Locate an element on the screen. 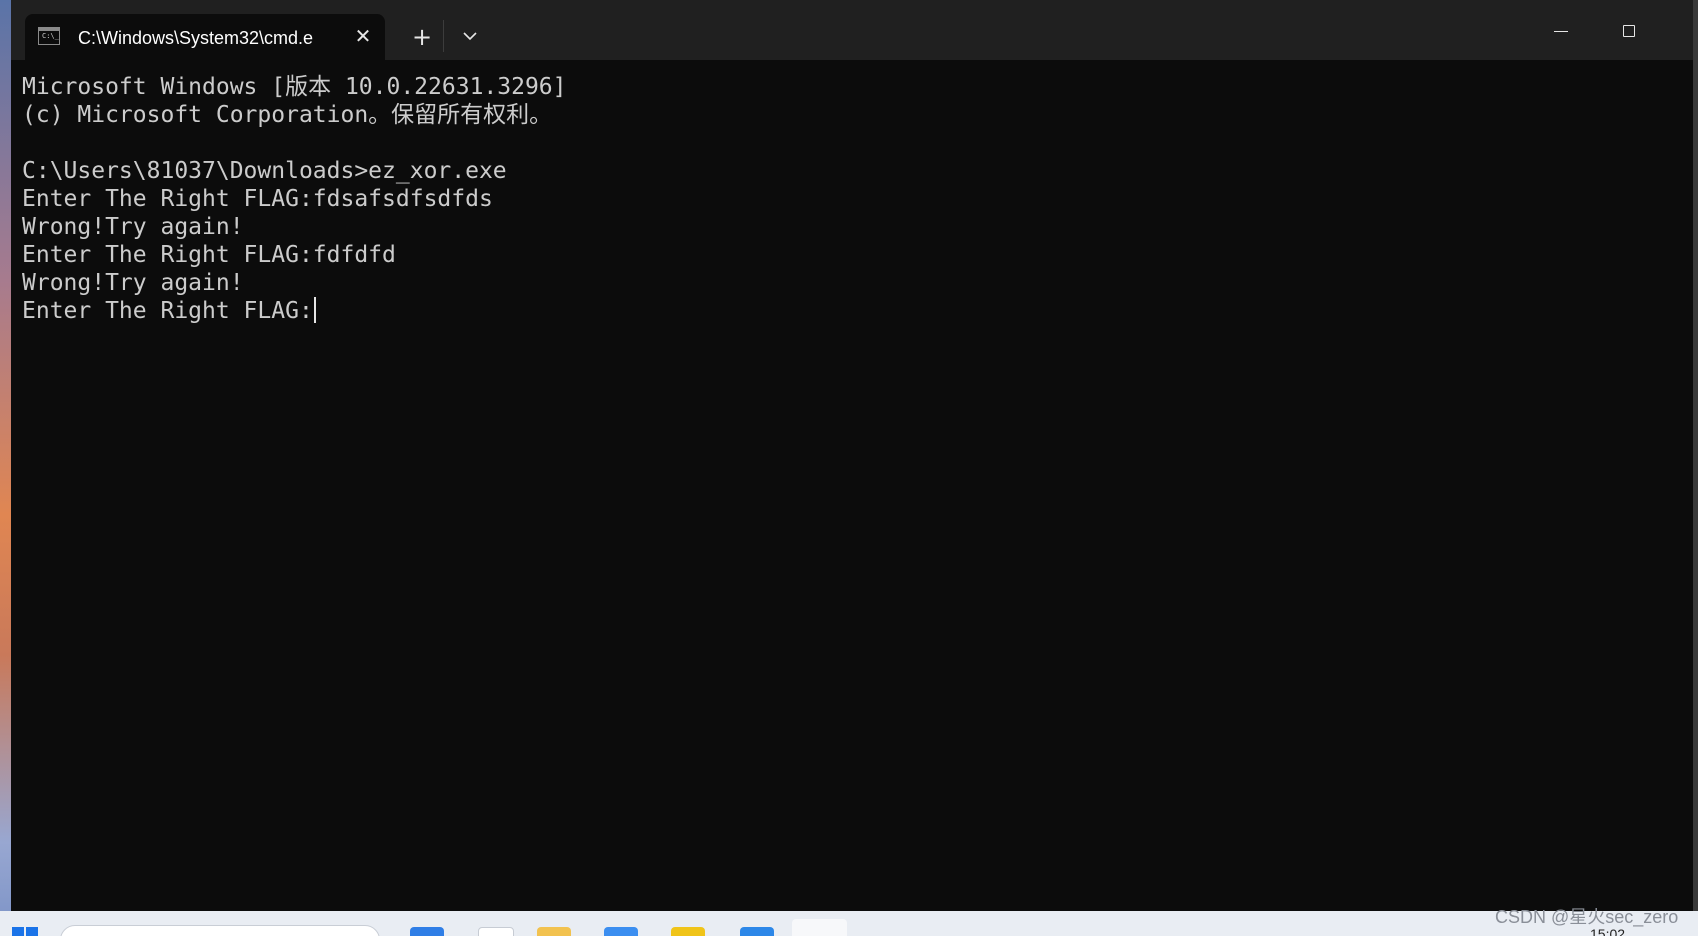  text-cursor is located at coordinates (314, 310).